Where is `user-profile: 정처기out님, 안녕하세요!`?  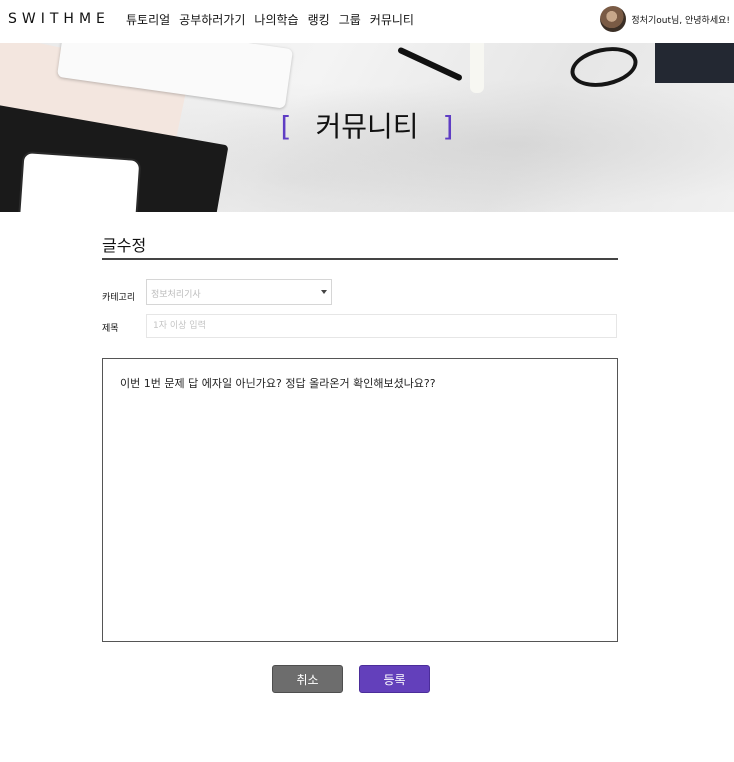
user-profile: 정처기out님, 안녕하세요! is located at coordinates (665, 19).